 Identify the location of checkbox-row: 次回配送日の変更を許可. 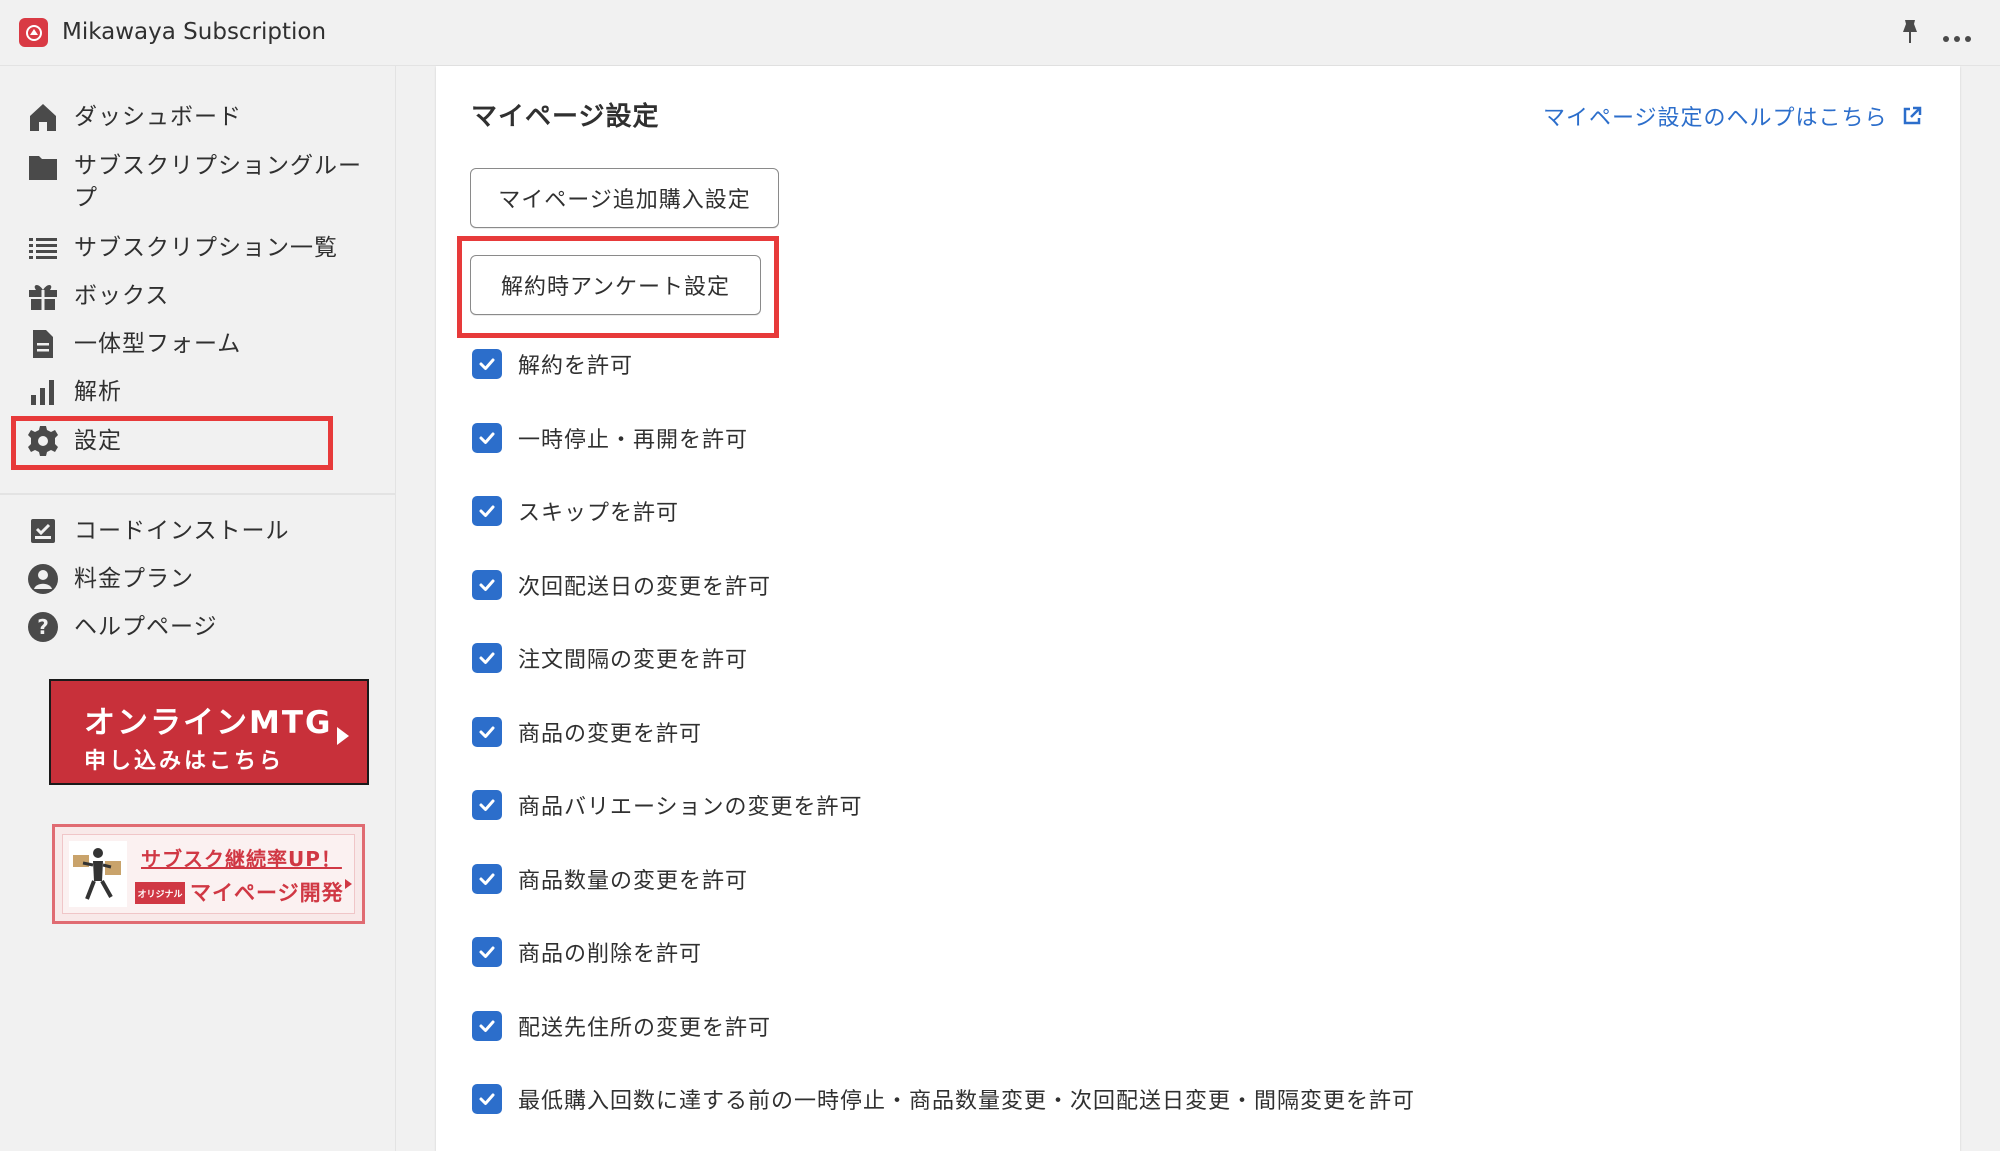
(621, 585).